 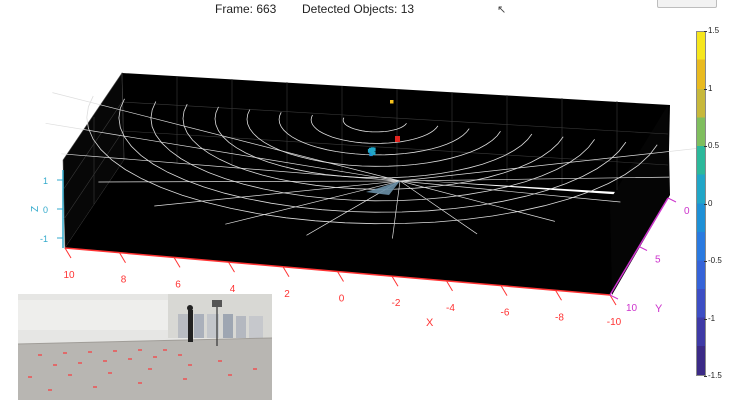 I want to click on y-tick-label: 10, so click(x=632, y=308).